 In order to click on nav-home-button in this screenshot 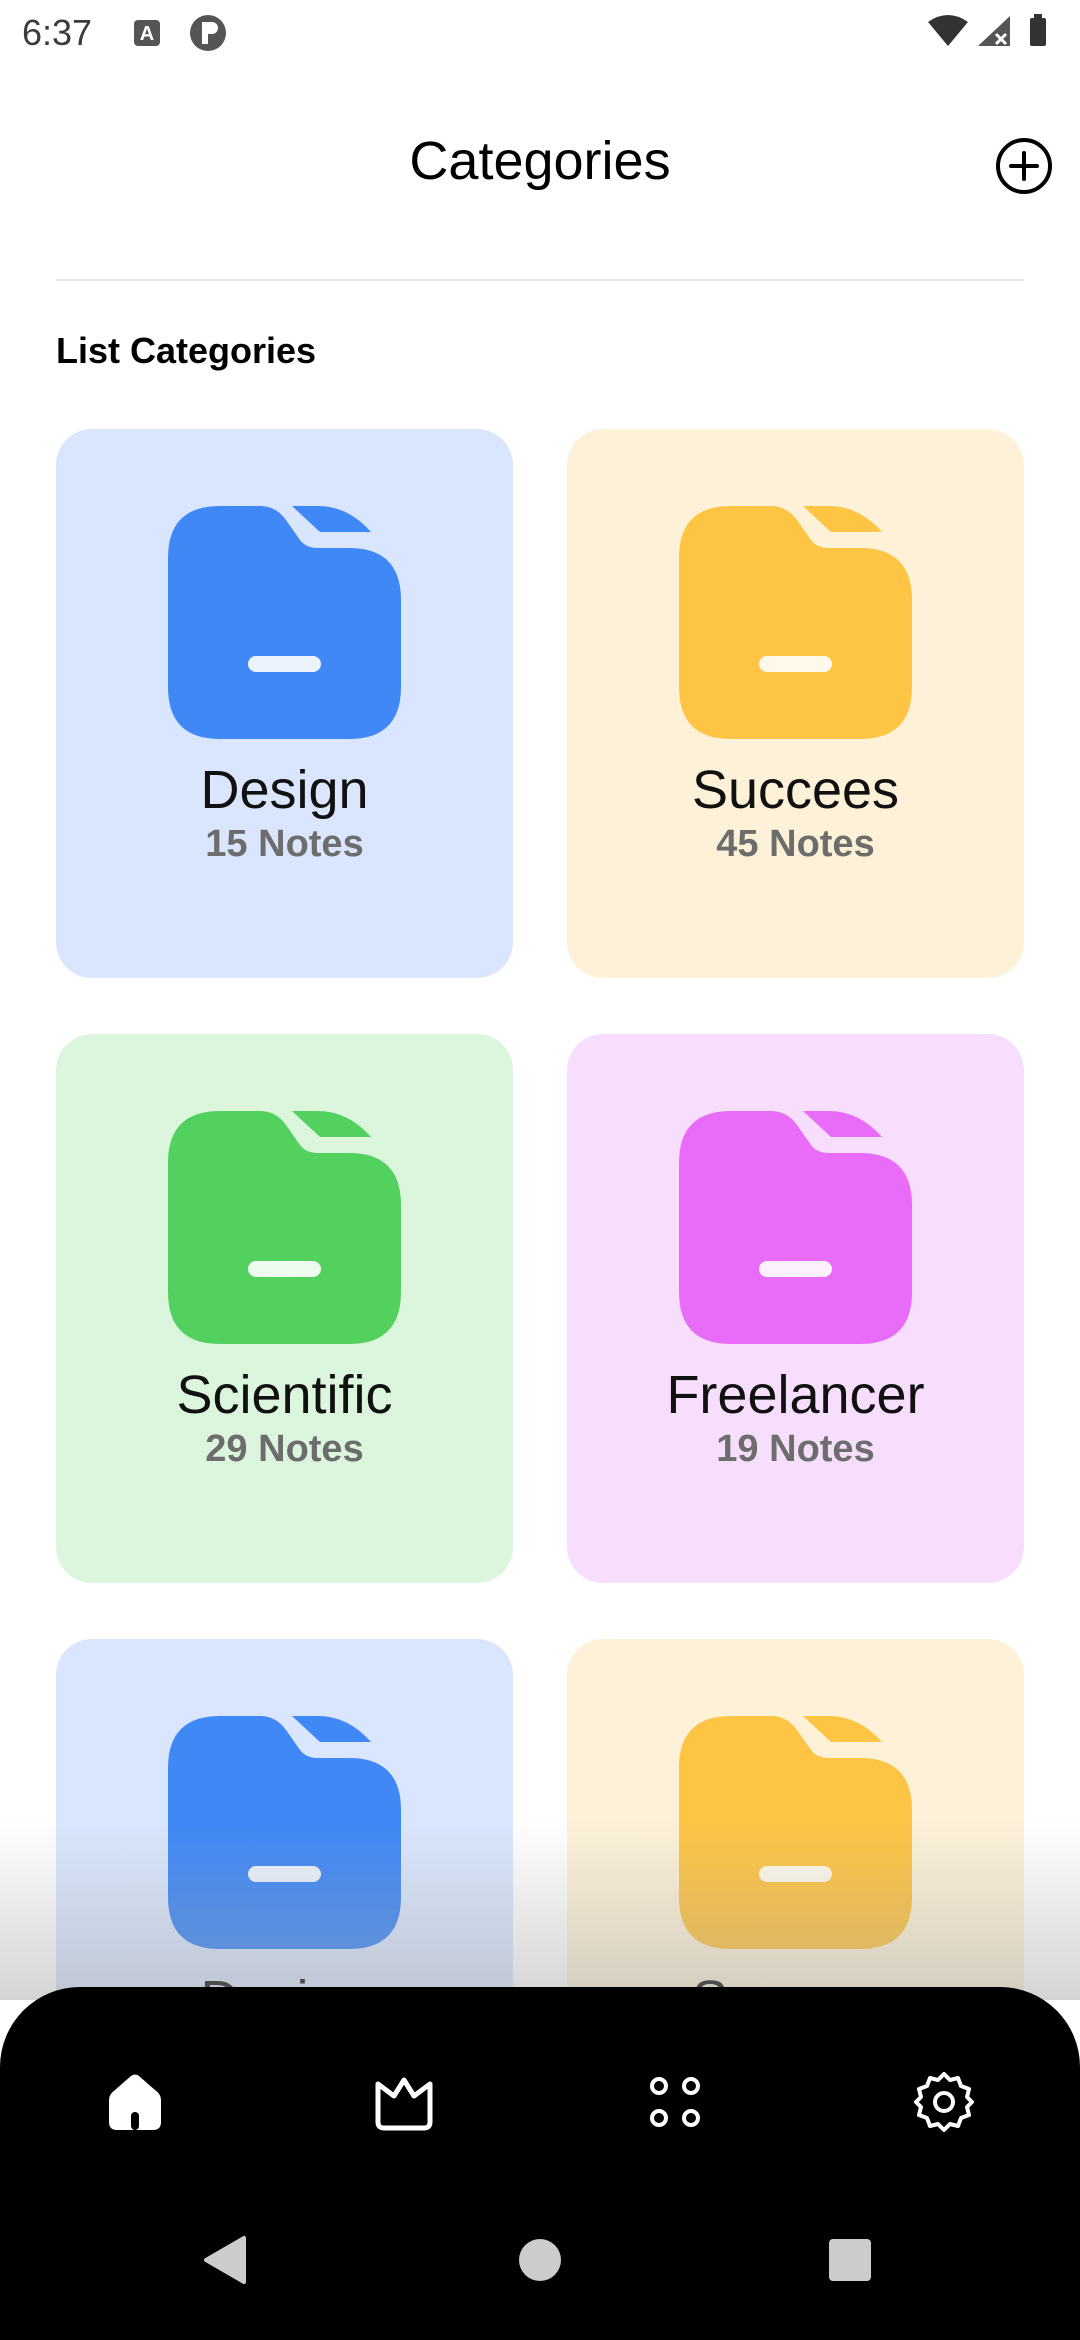, I will do `click(135, 2102)`.